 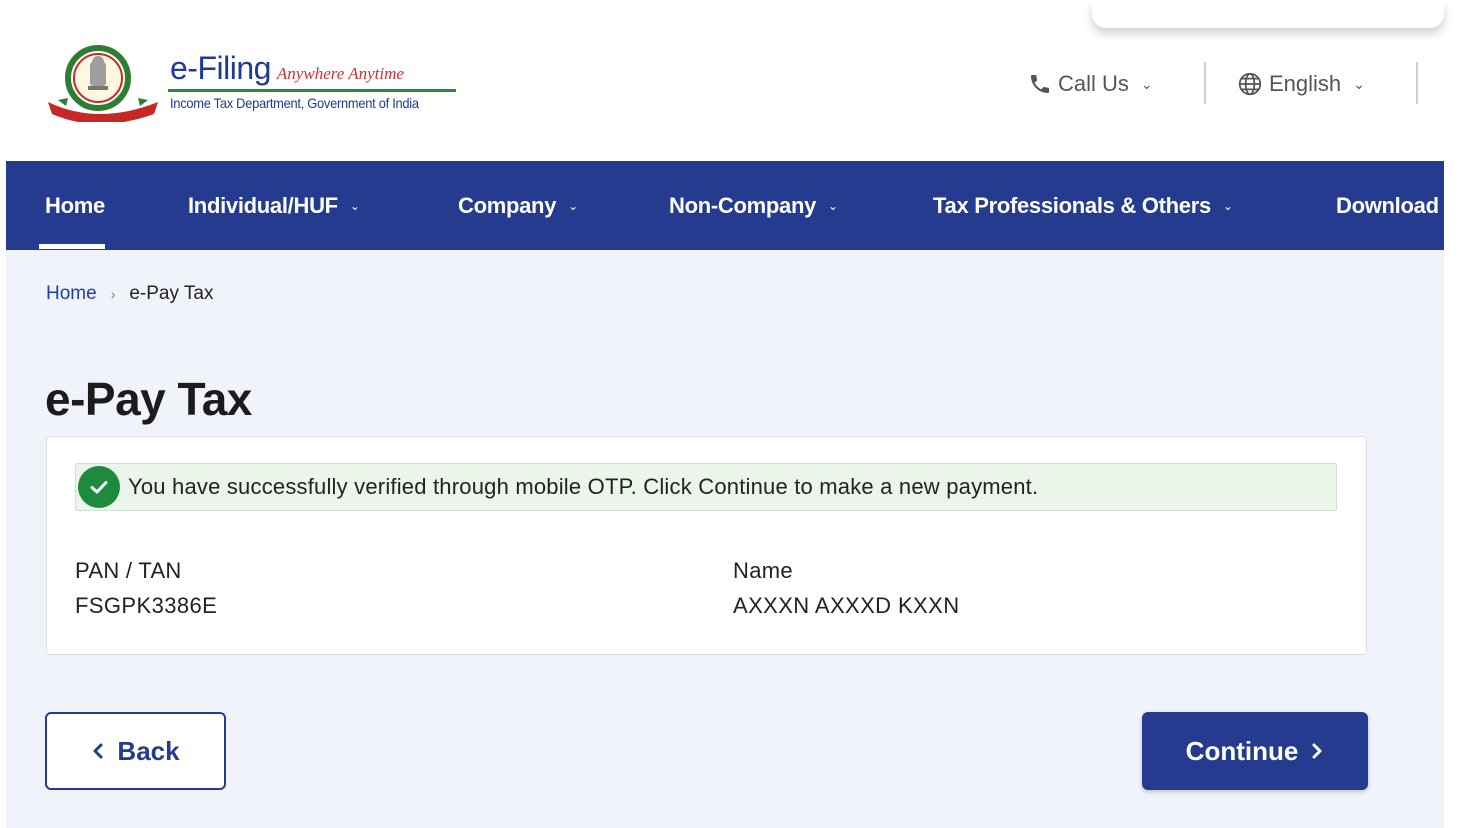 I want to click on nav-item-tax-professionals: Tax Professionals & Others ⌄, so click(x=1083, y=205).